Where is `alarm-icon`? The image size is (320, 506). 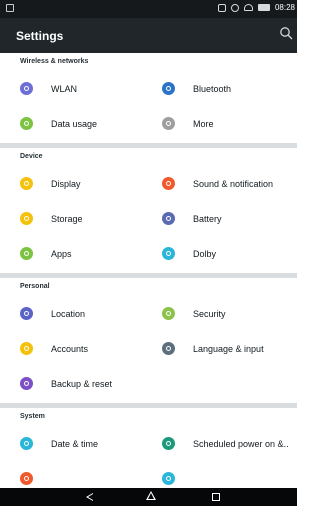
alarm-icon is located at coordinates (234, 7).